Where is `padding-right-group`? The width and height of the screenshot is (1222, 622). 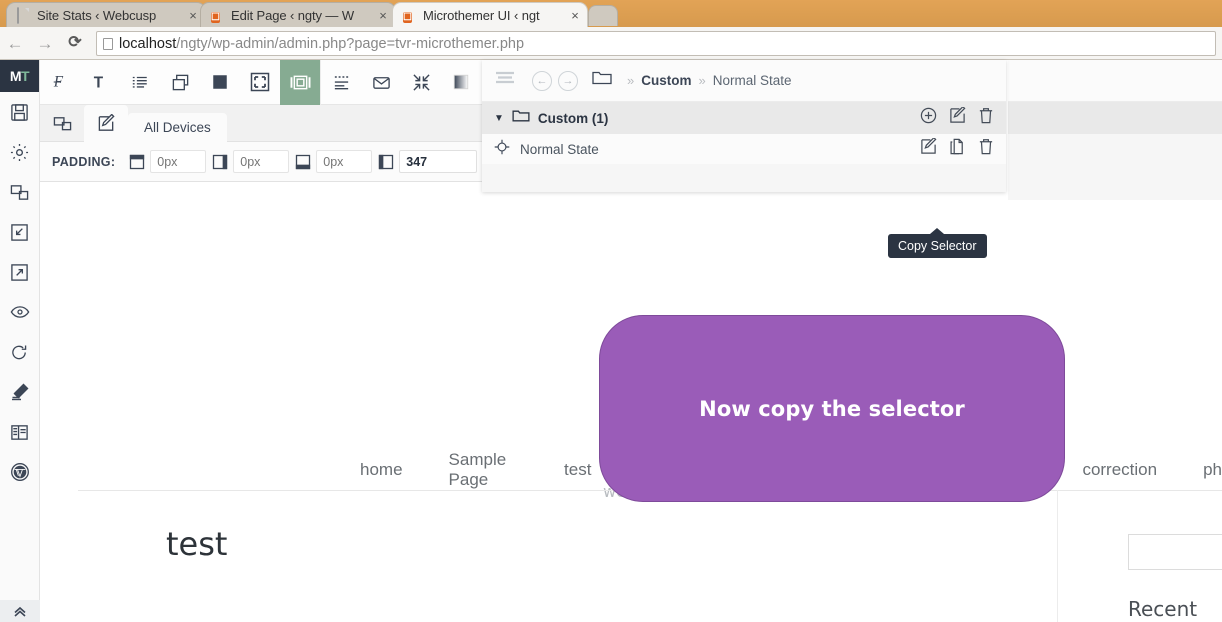 padding-right-group is located at coordinates (251, 161).